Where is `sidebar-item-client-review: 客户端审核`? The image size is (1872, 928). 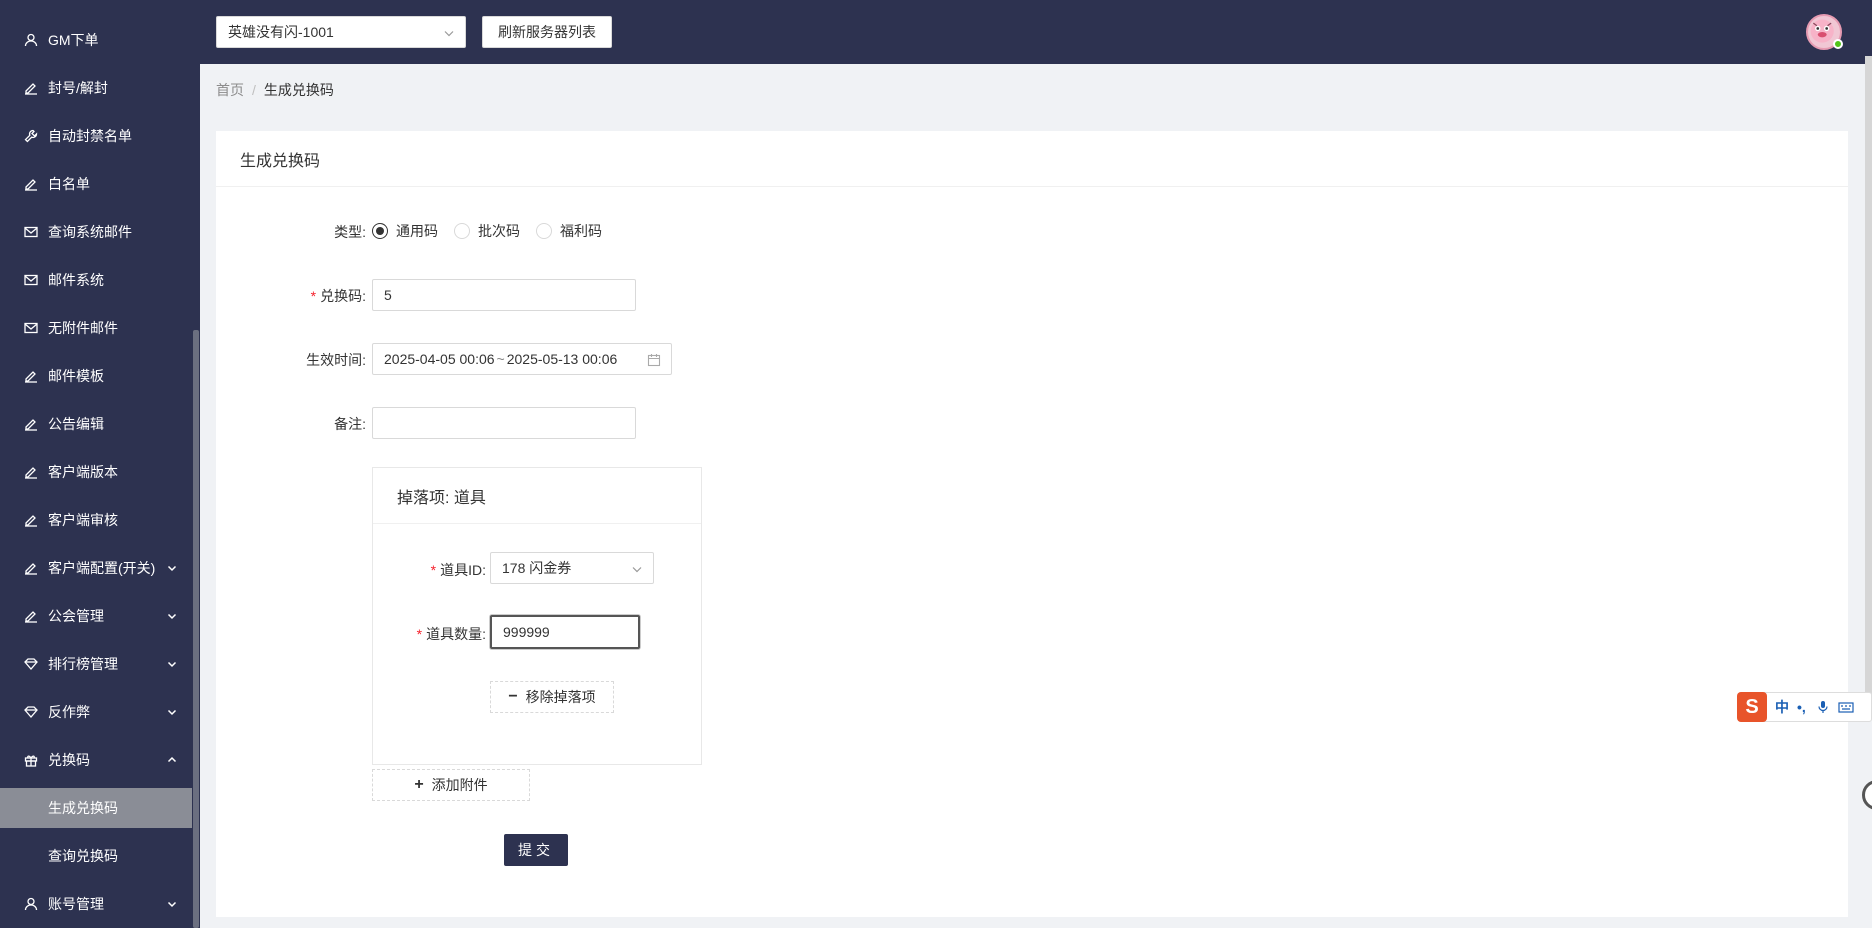 sidebar-item-client-review: 客户端审核 is located at coordinates (96, 520).